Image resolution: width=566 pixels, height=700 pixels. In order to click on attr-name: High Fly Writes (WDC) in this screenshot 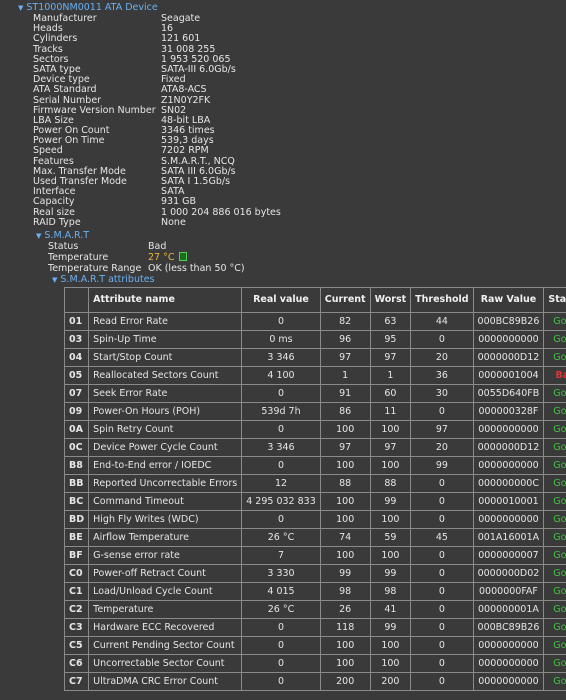, I will do `click(165, 519)`.